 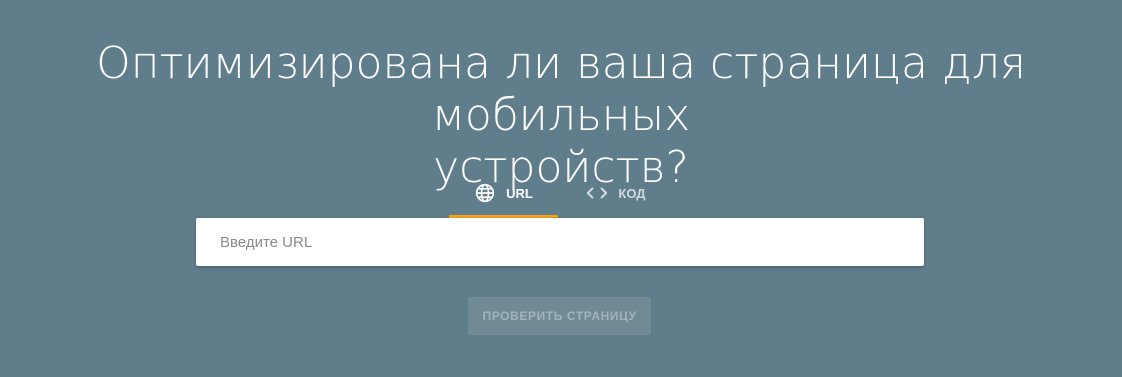 I want to click on input-mode-tabs: URL КОД, so click(x=554, y=194).